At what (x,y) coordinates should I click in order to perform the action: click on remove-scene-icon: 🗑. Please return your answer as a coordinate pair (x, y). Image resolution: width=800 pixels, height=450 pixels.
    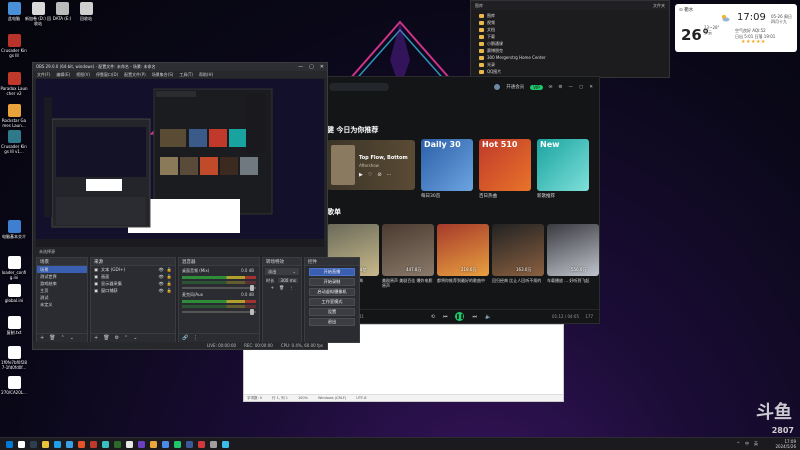
    Looking at the image, I should click on (52, 338).